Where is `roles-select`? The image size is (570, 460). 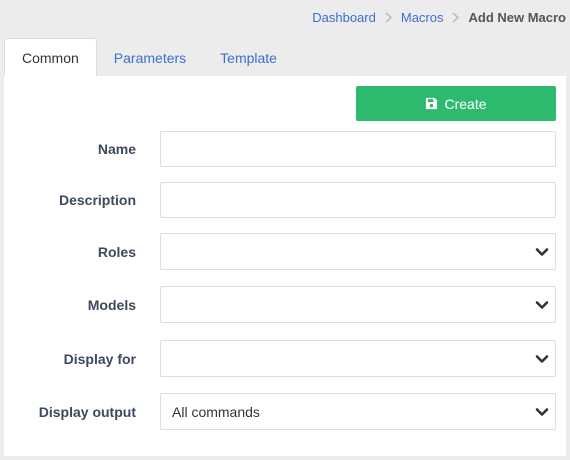 roles-select is located at coordinates (358, 251).